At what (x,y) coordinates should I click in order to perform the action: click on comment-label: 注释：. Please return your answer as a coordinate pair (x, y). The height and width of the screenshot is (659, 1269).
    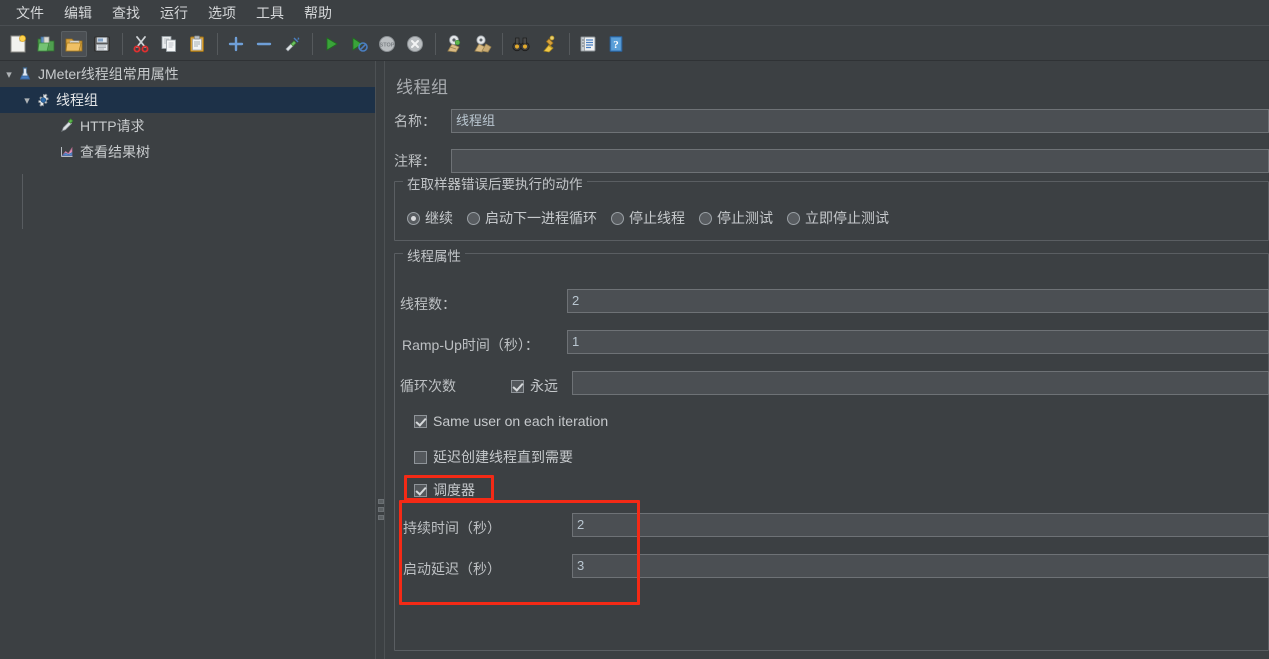
    Looking at the image, I should click on (415, 161).